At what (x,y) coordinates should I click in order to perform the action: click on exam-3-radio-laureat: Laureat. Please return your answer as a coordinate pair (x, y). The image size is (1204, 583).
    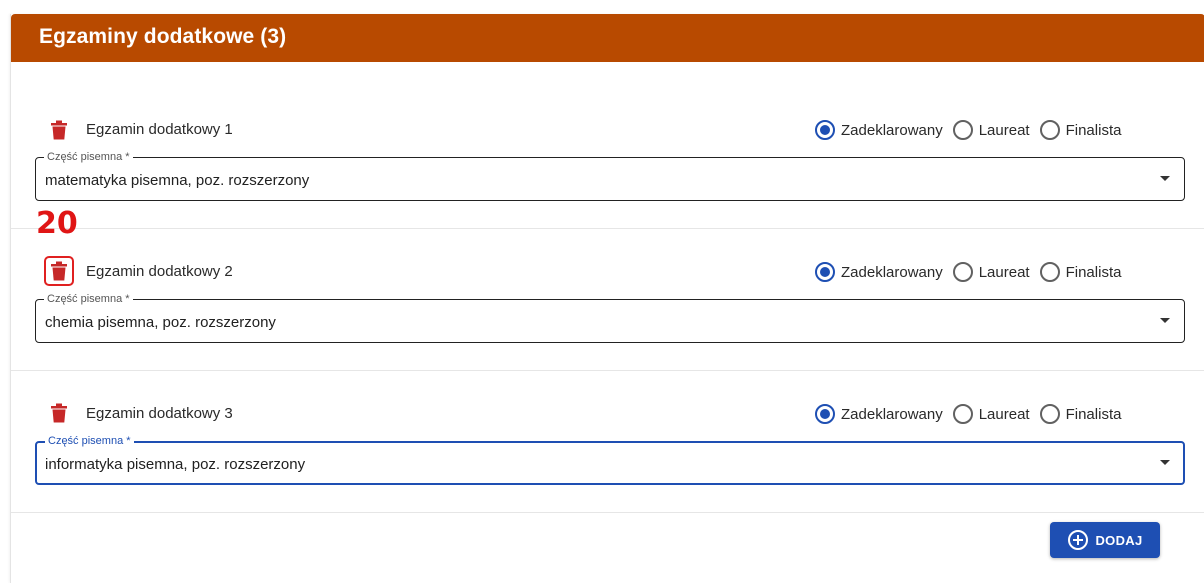
    Looking at the image, I should click on (996, 414).